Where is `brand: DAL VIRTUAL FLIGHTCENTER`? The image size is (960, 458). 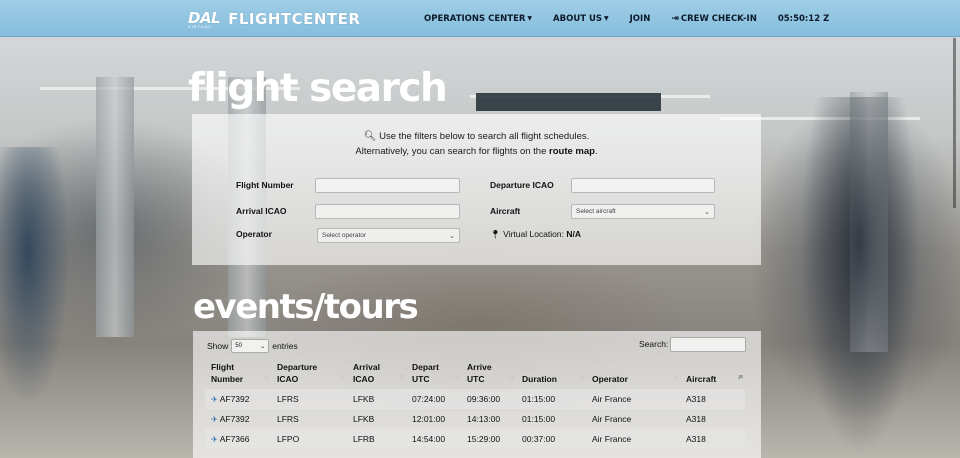
brand: DAL VIRTUAL FLIGHTCENTER is located at coordinates (274, 19).